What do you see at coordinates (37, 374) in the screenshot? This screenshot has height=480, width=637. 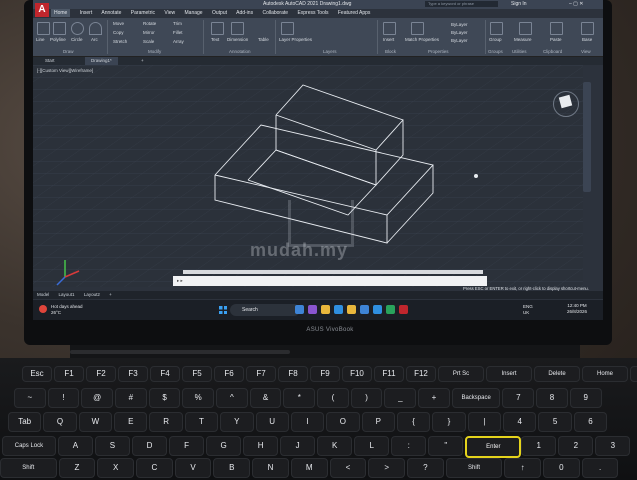 I see `key-esc: Esc` at bounding box center [37, 374].